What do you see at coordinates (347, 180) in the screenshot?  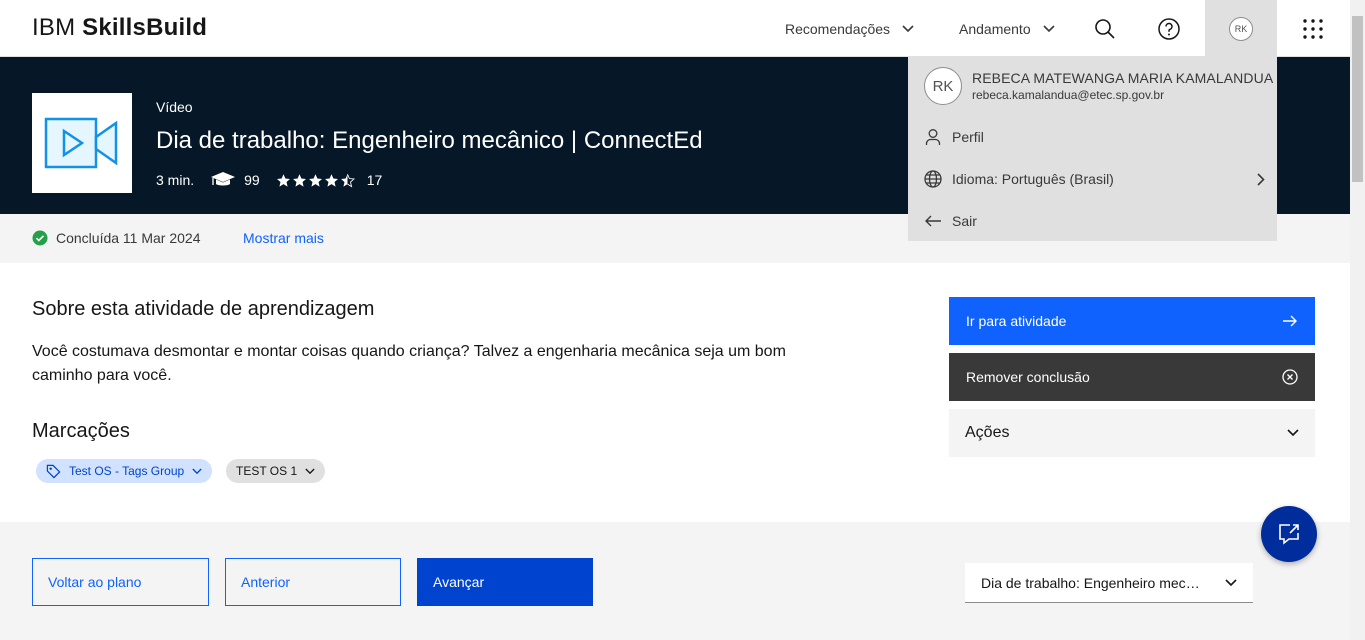 I see `star-half-icon` at bounding box center [347, 180].